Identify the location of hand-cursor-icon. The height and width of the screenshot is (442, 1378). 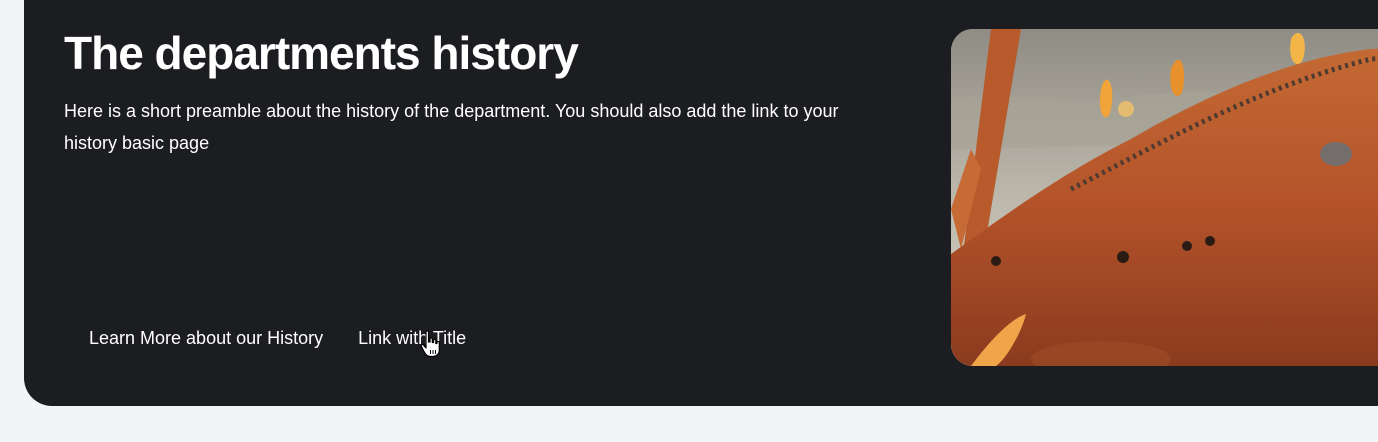
(430, 344).